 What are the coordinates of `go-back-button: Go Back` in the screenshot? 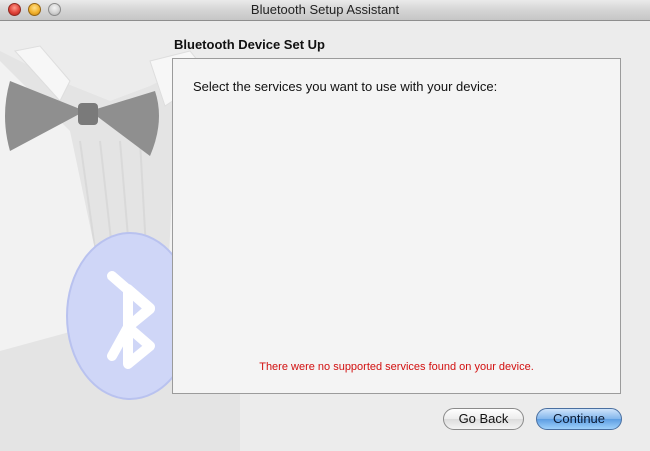 It's located at (483, 419).